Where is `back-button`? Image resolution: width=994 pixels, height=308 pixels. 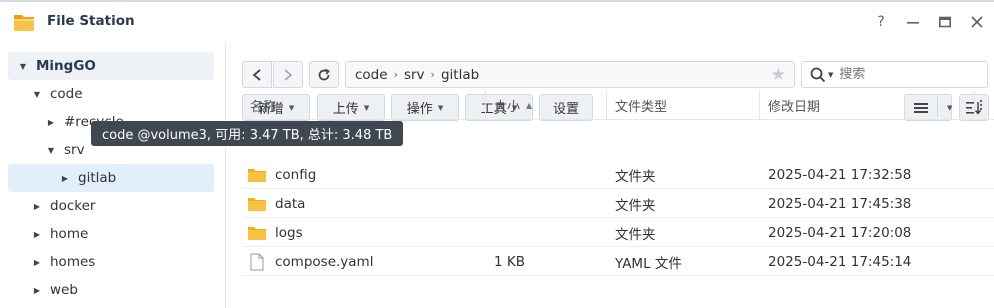 back-button is located at coordinates (257, 74).